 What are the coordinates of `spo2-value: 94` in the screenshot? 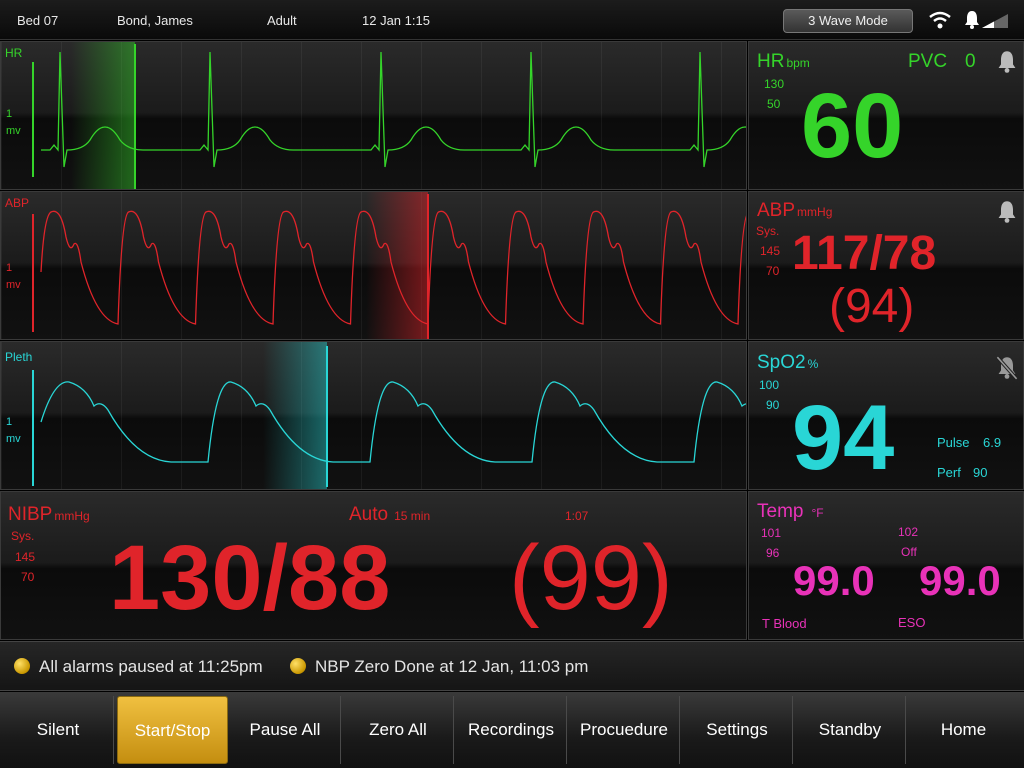 It's located at (843, 438).